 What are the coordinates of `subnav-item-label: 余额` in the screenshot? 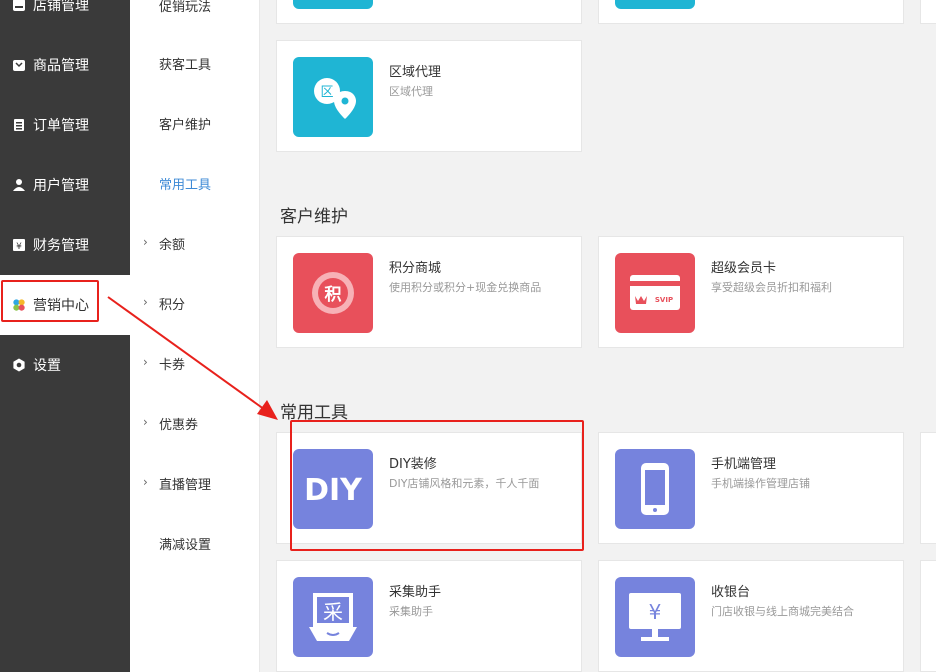 It's located at (172, 245).